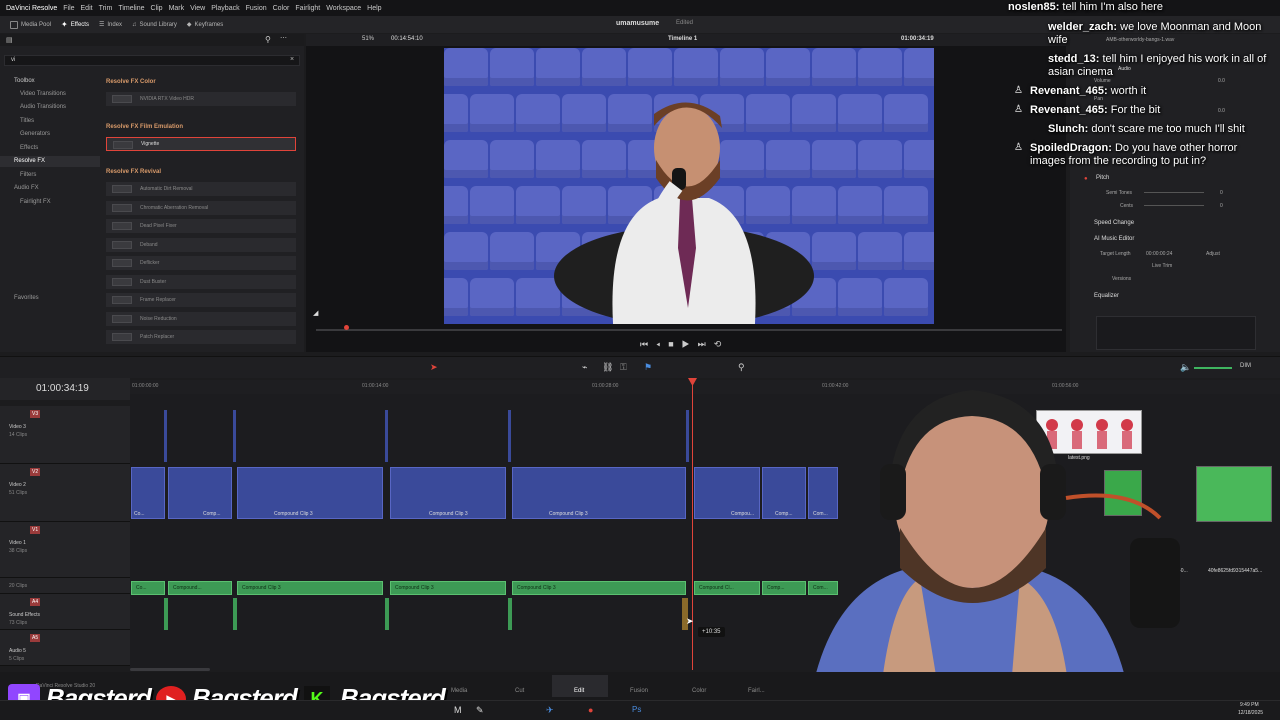 The width and height of the screenshot is (1280, 720). I want to click on fx-chromatic-aberration: Chromatic Aberration Removal, so click(201, 208).